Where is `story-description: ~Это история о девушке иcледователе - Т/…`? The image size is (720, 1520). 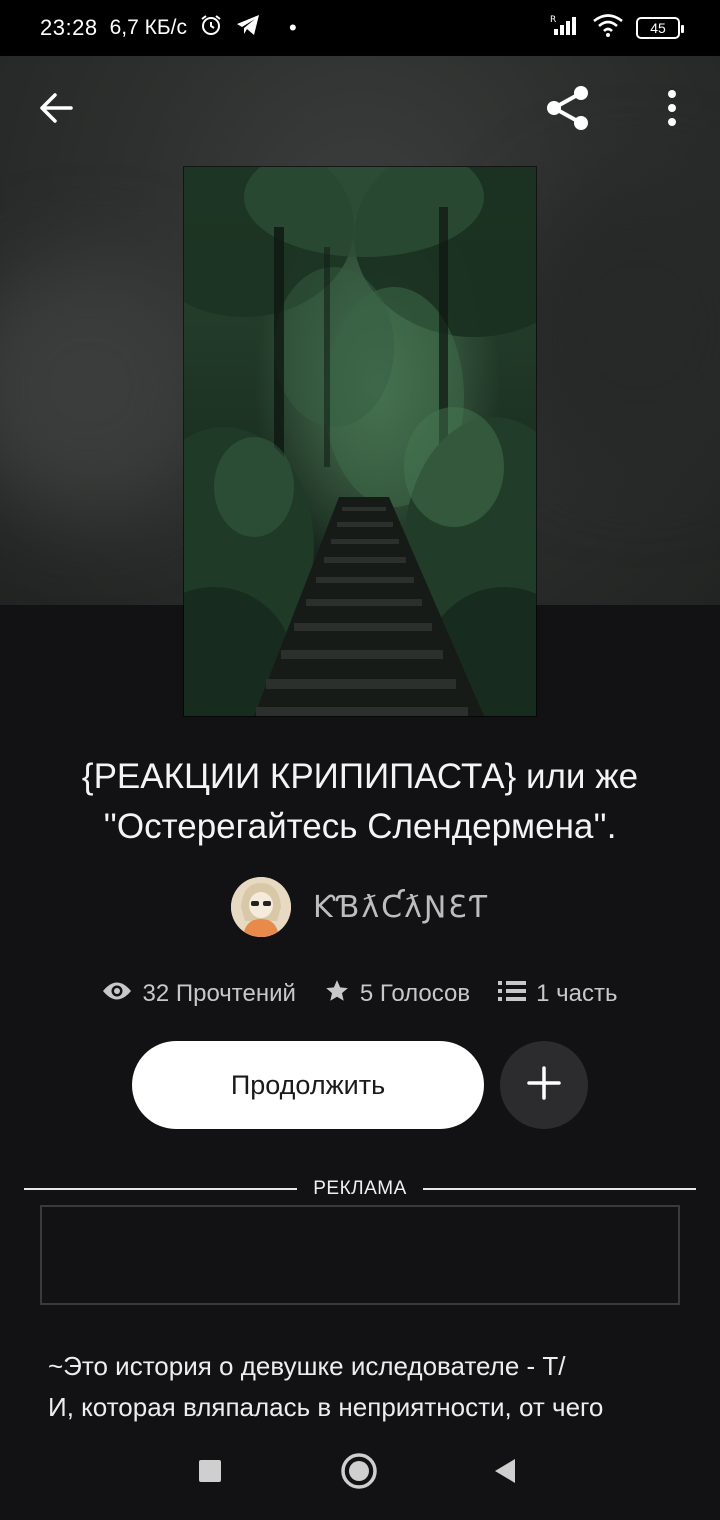
story-description: ~Это история о девушке иcледователе - Т/… is located at coordinates (368, 1387).